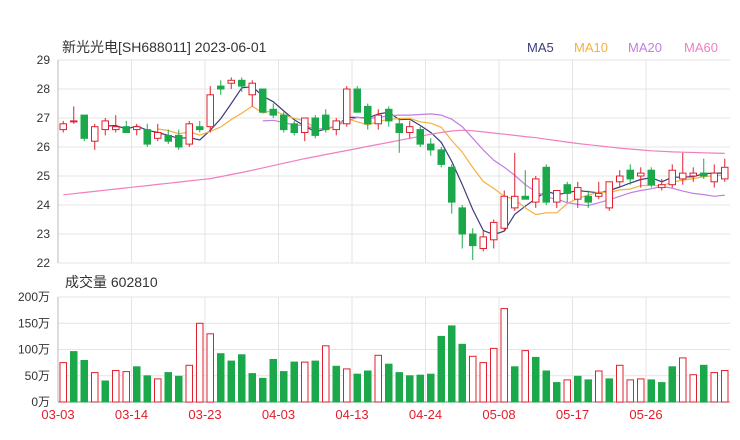 The image size is (740, 440). I want to click on price-tick-label: 24, so click(44, 205).